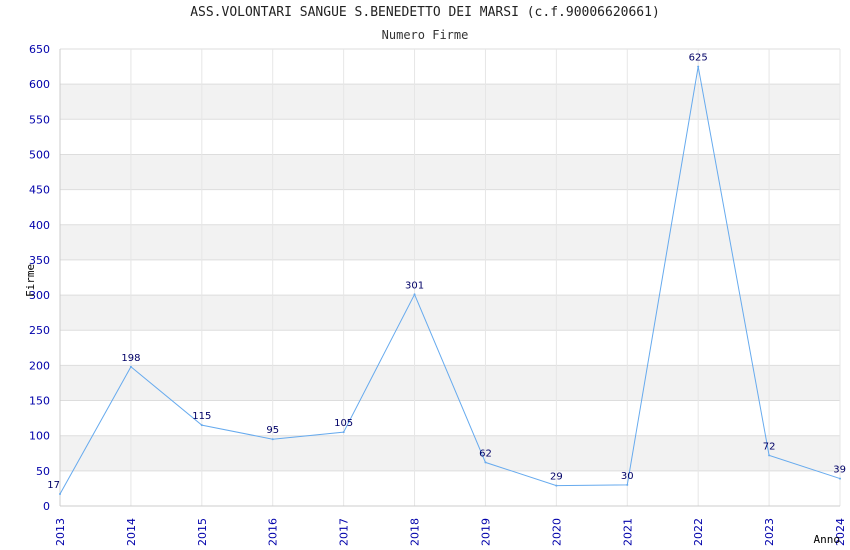  Describe the element at coordinates (827, 539) in the screenshot. I see `x-axis-label: Anno` at that location.